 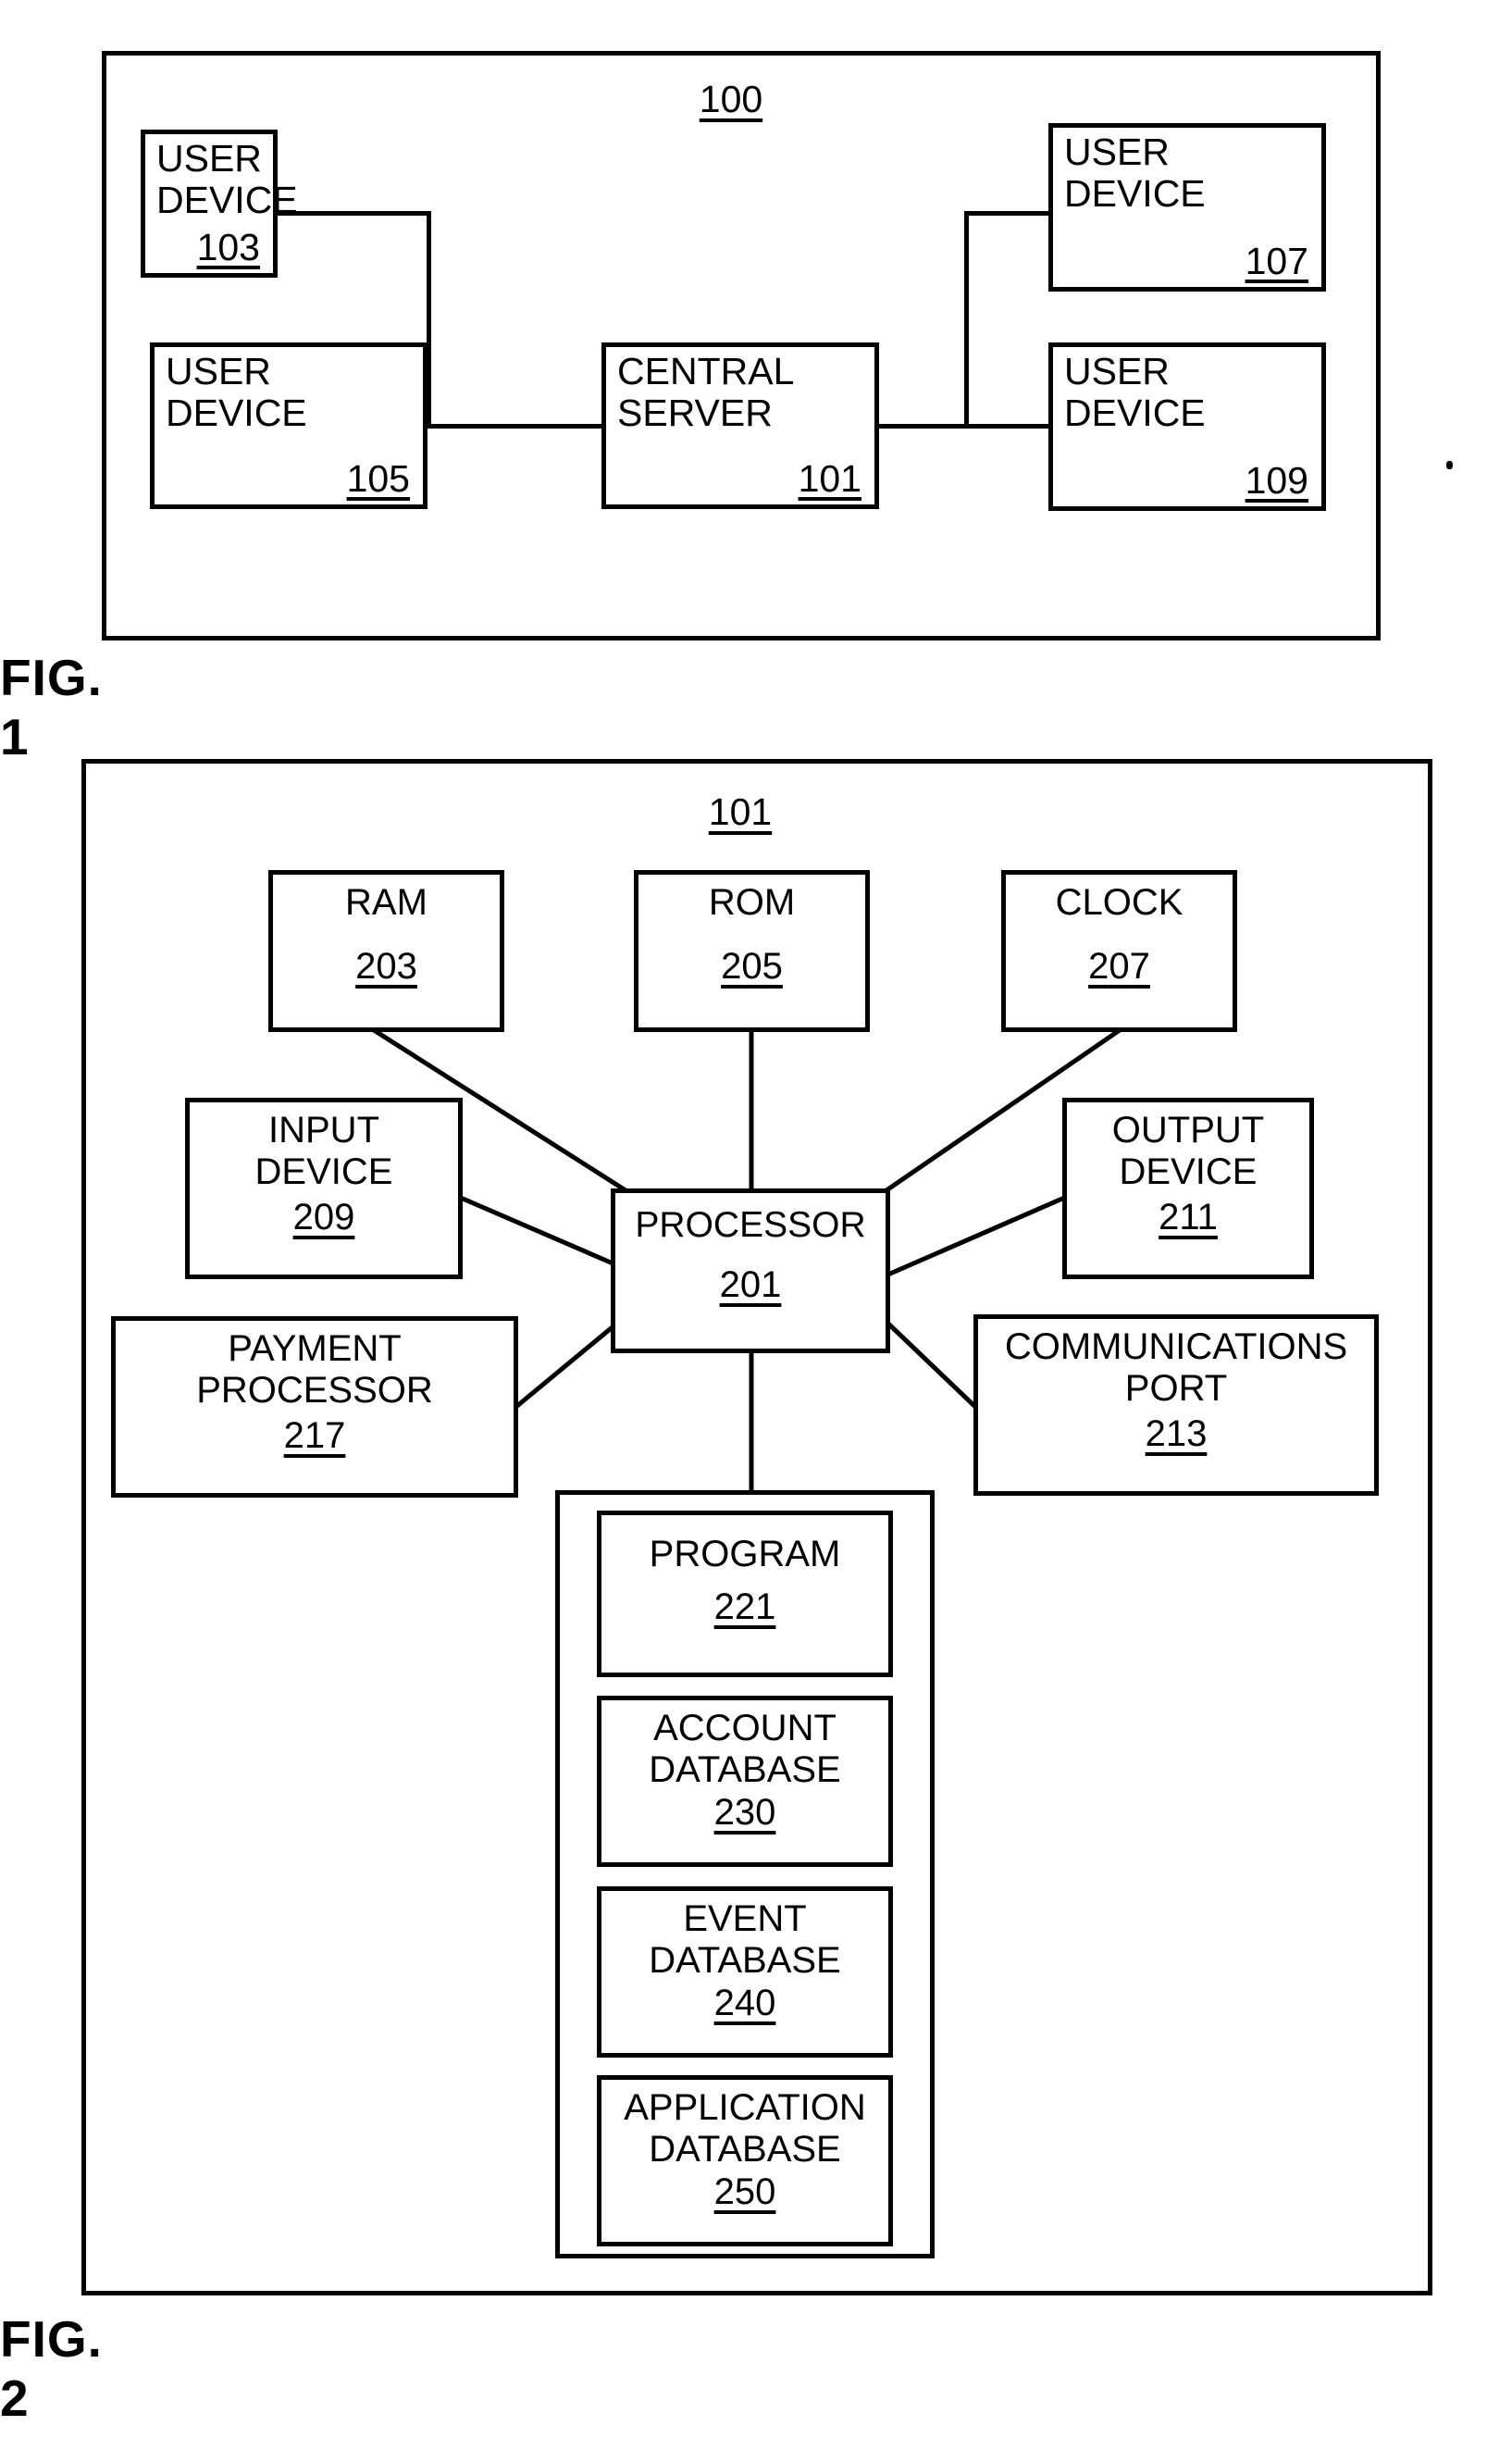 I want to click on node-rom-205: ROM 205, so click(x=752, y=951).